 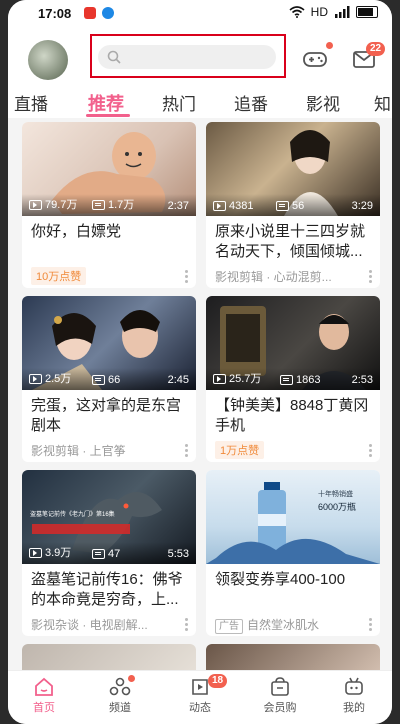 What do you see at coordinates (342, 12) in the screenshot?
I see `signal-icon` at bounding box center [342, 12].